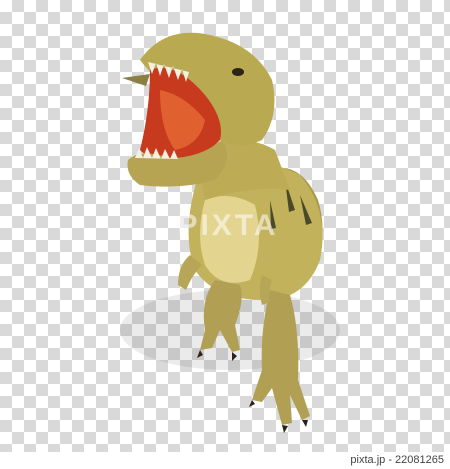 This screenshot has height=469, width=450. What do you see at coordinates (238, 72) in the screenshot?
I see `eye` at bounding box center [238, 72].